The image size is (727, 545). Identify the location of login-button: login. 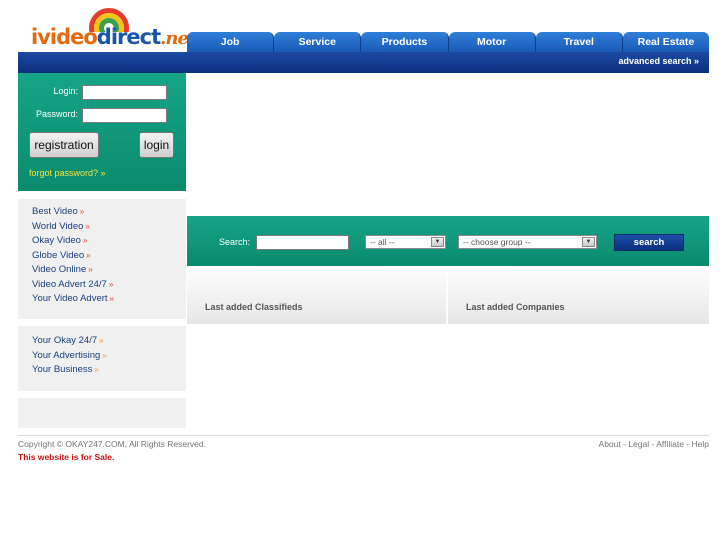
(156, 145).